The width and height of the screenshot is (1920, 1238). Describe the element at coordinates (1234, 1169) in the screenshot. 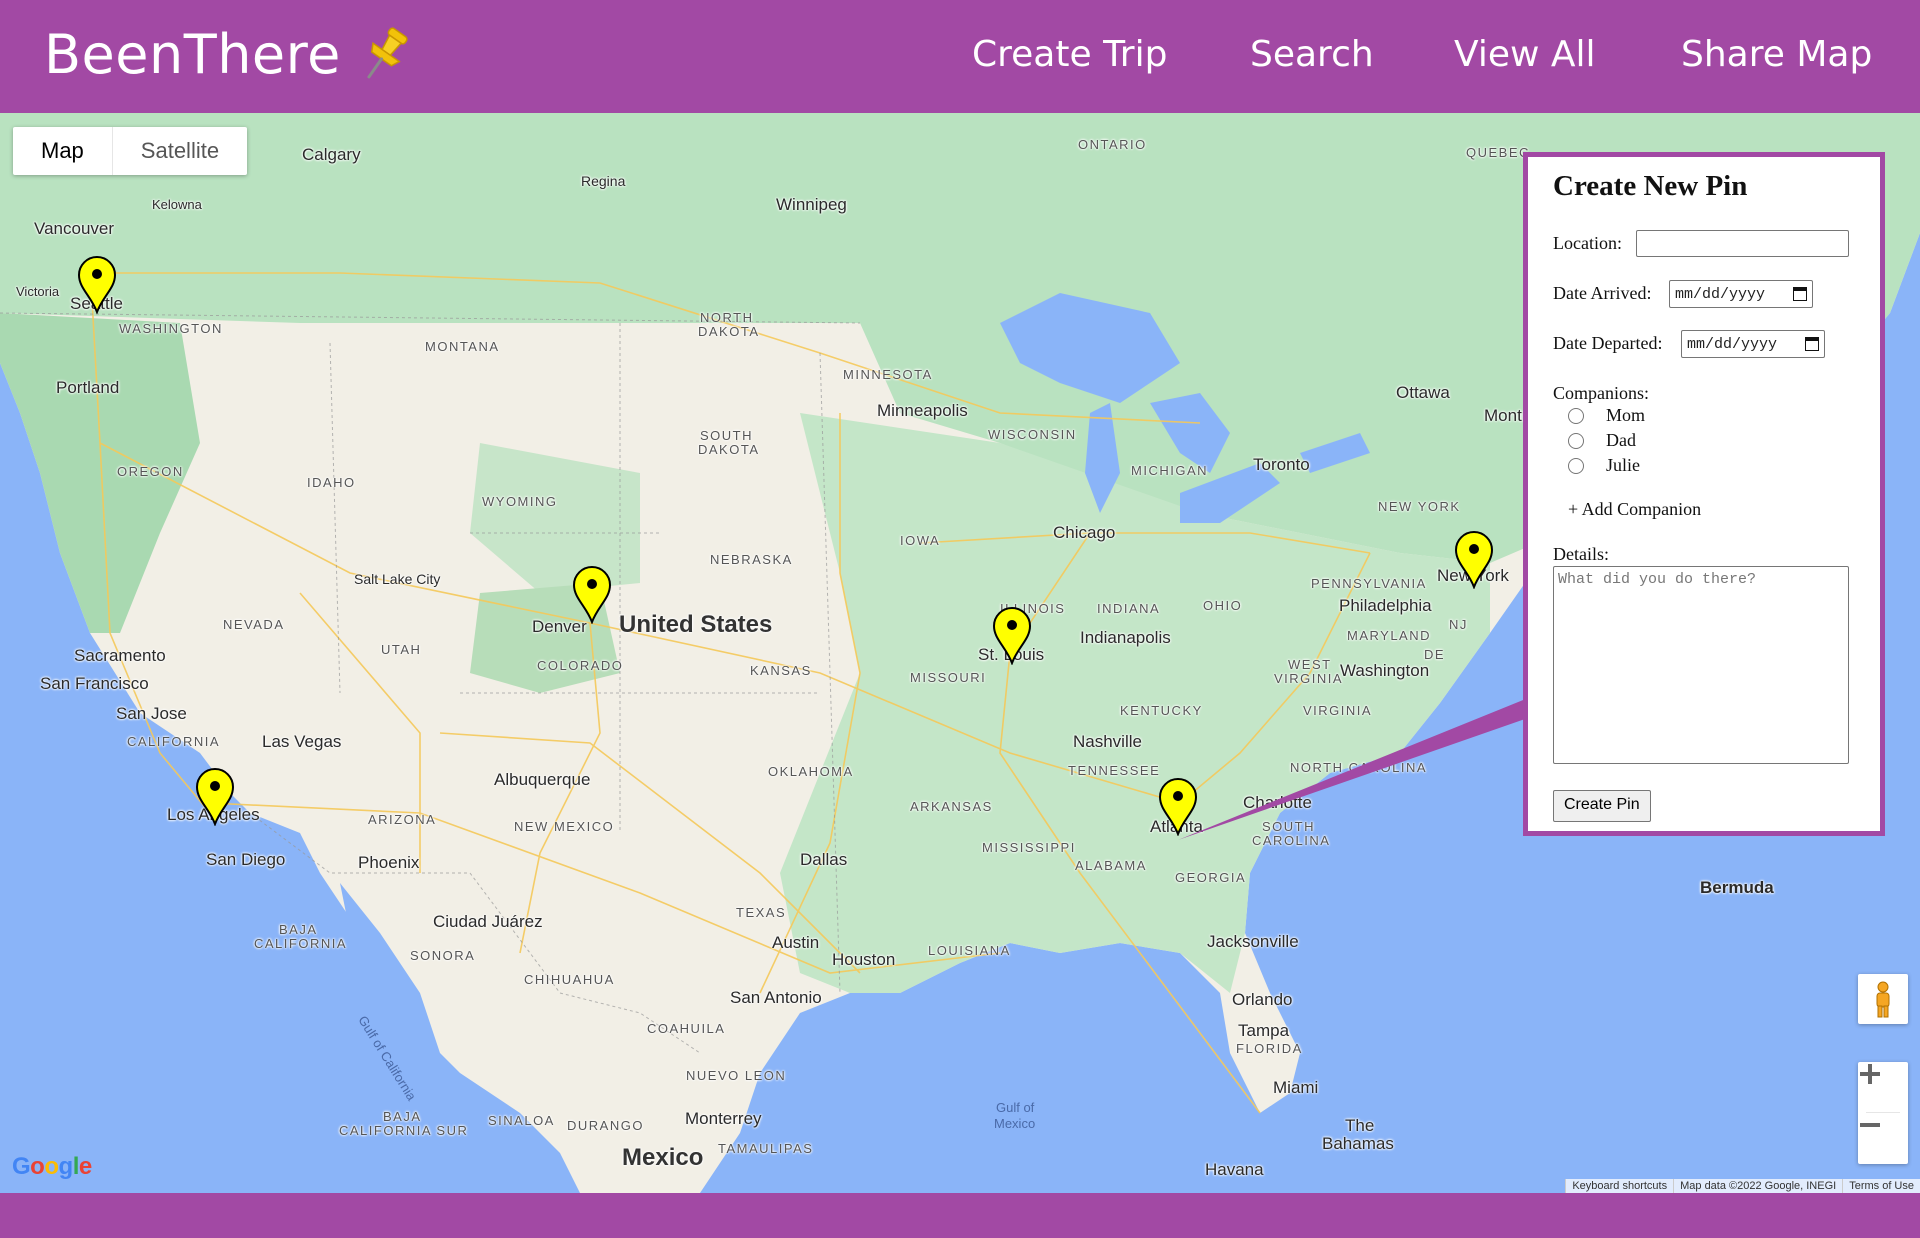

I see `map-label: Havana` at that location.